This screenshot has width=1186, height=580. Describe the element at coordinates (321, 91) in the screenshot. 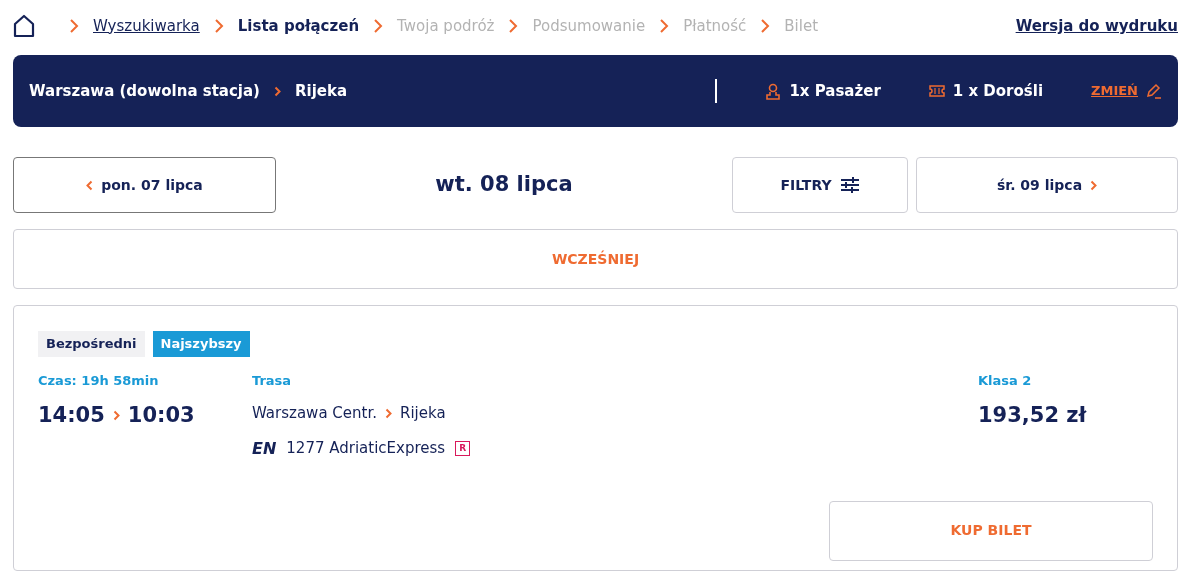

I see `destination-text: Rijeka` at that location.